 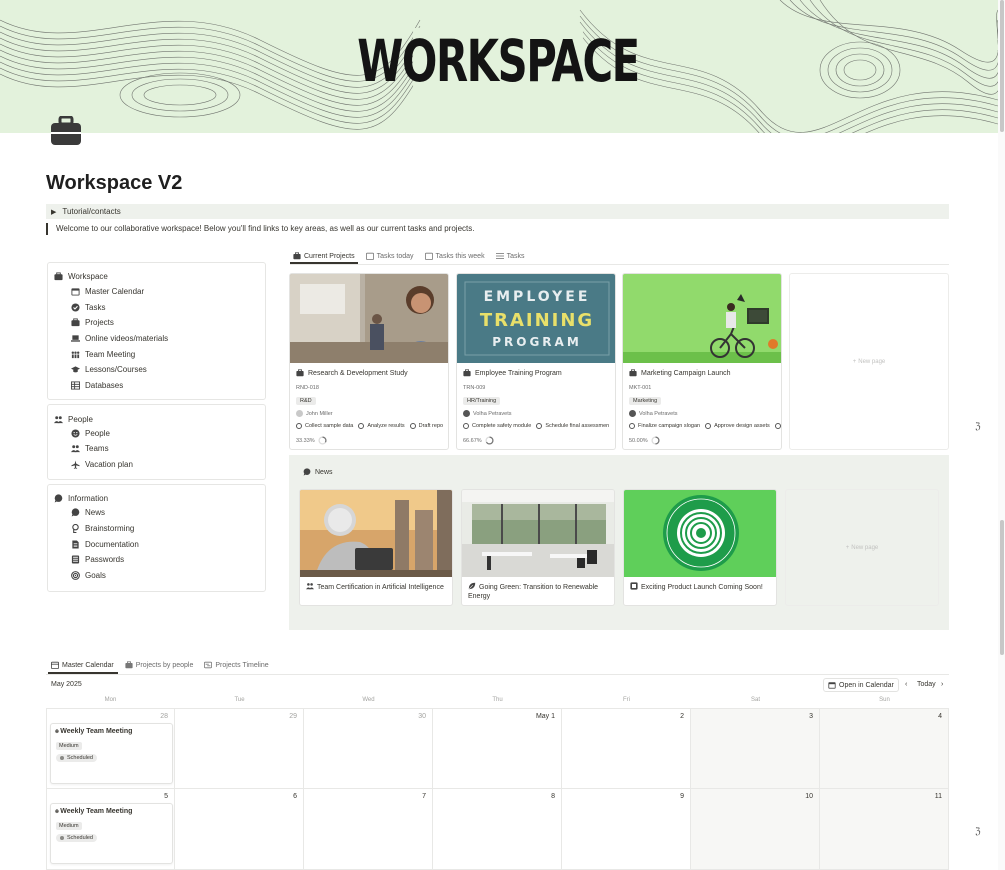 What do you see at coordinates (884, 749) in the screenshot?
I see `calendar-day: 4` at bounding box center [884, 749].